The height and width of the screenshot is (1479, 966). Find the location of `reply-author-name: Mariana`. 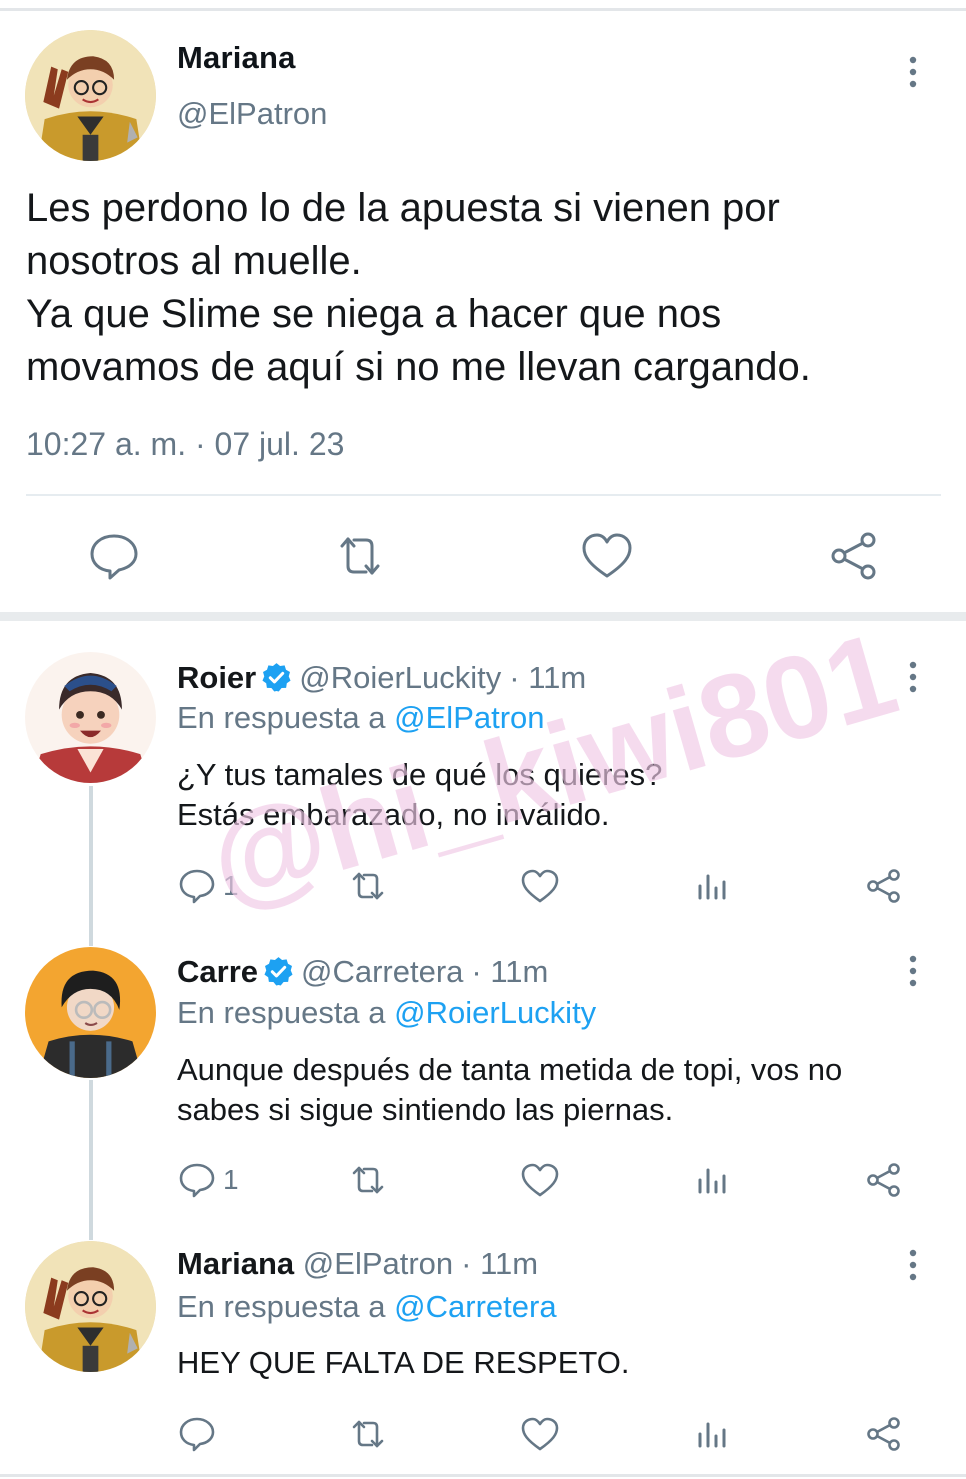

reply-author-name: Mariana is located at coordinates (235, 1263).